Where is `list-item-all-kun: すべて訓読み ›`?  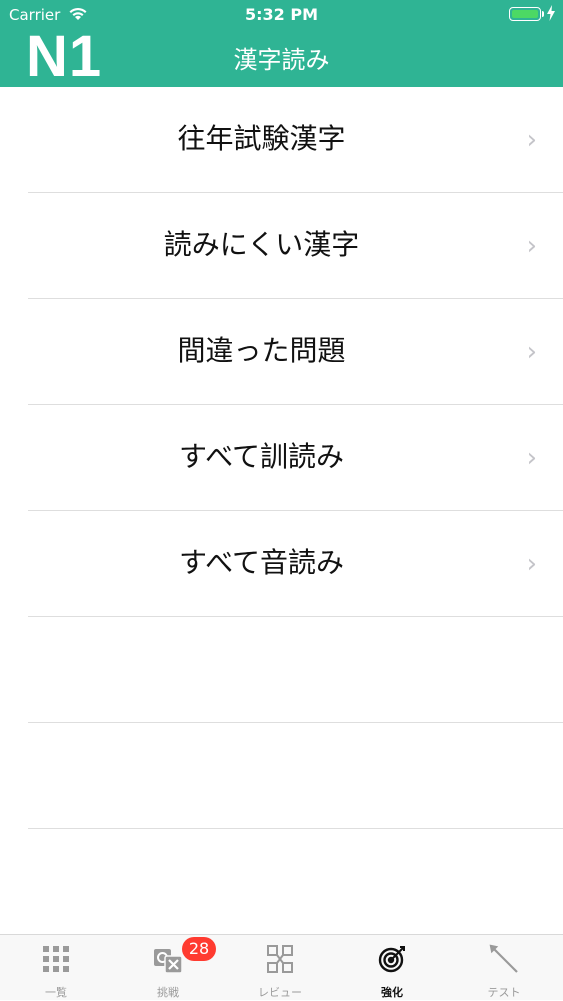
list-item-all-kun: すべて訓読み › is located at coordinates (281, 458).